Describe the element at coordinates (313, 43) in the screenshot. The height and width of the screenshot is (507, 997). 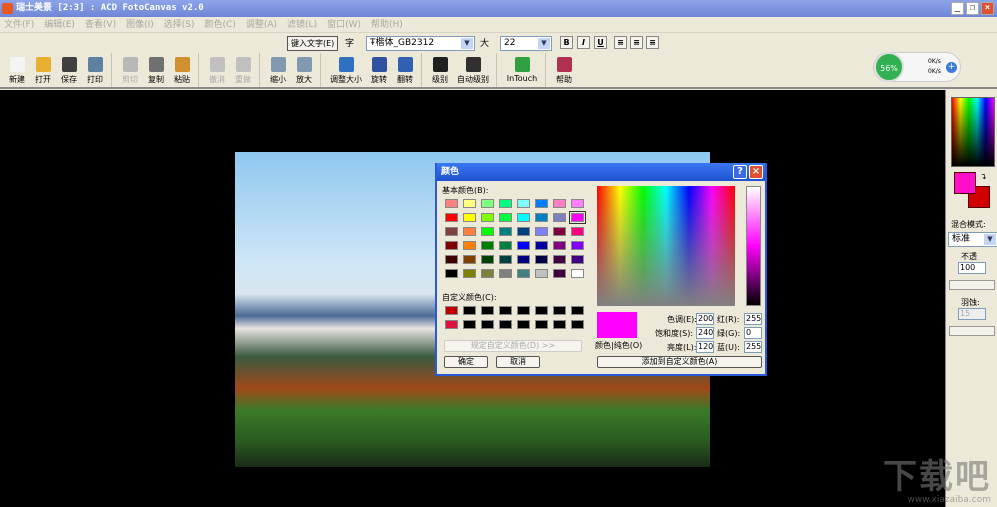
I see `input-text-button: 键入文字(E)` at that location.